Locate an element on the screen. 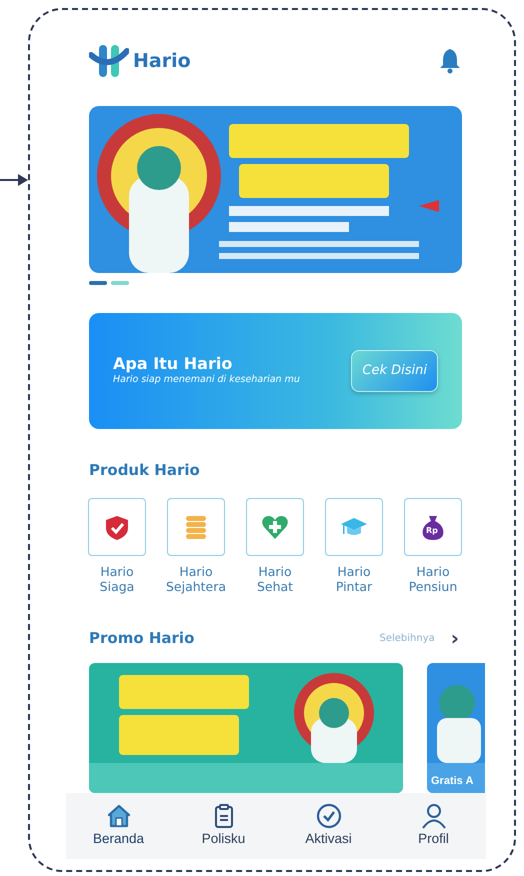 This screenshot has height=876, width=524. nav-tab: Polisku is located at coordinates (223, 826).